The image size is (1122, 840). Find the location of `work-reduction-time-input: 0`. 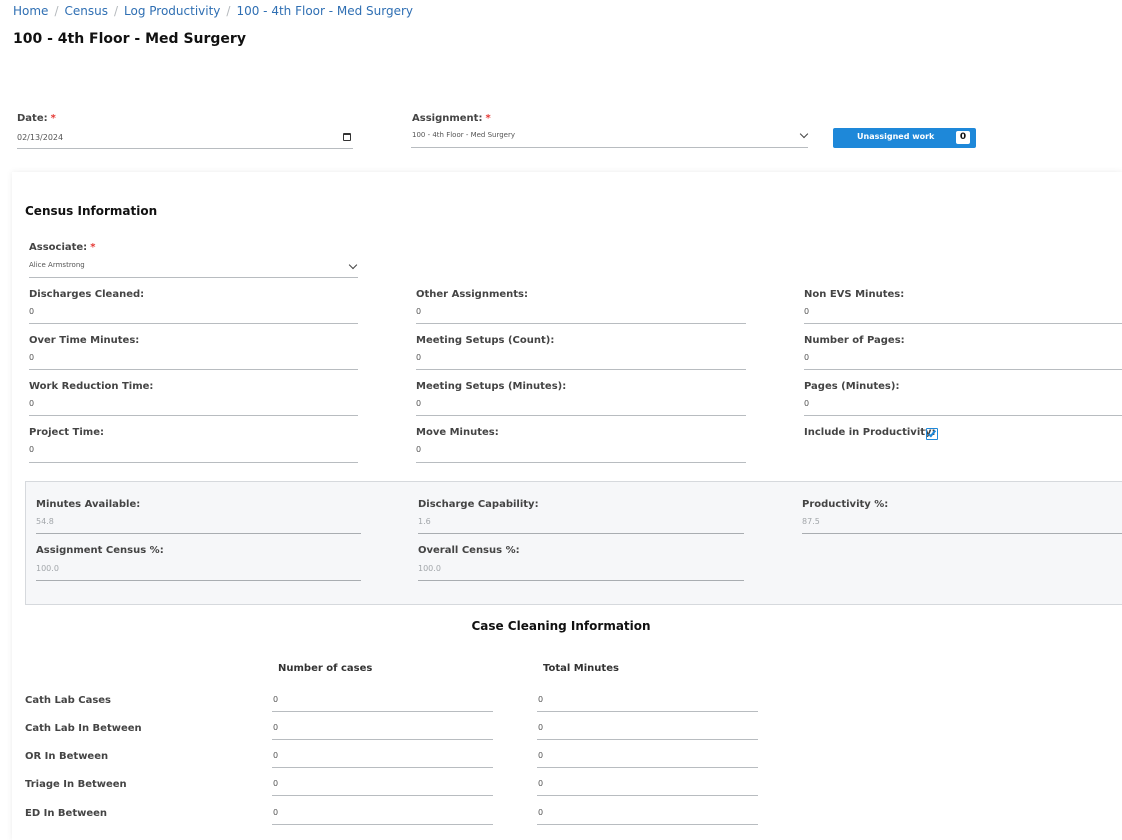

work-reduction-time-input: 0 is located at coordinates (31, 403).